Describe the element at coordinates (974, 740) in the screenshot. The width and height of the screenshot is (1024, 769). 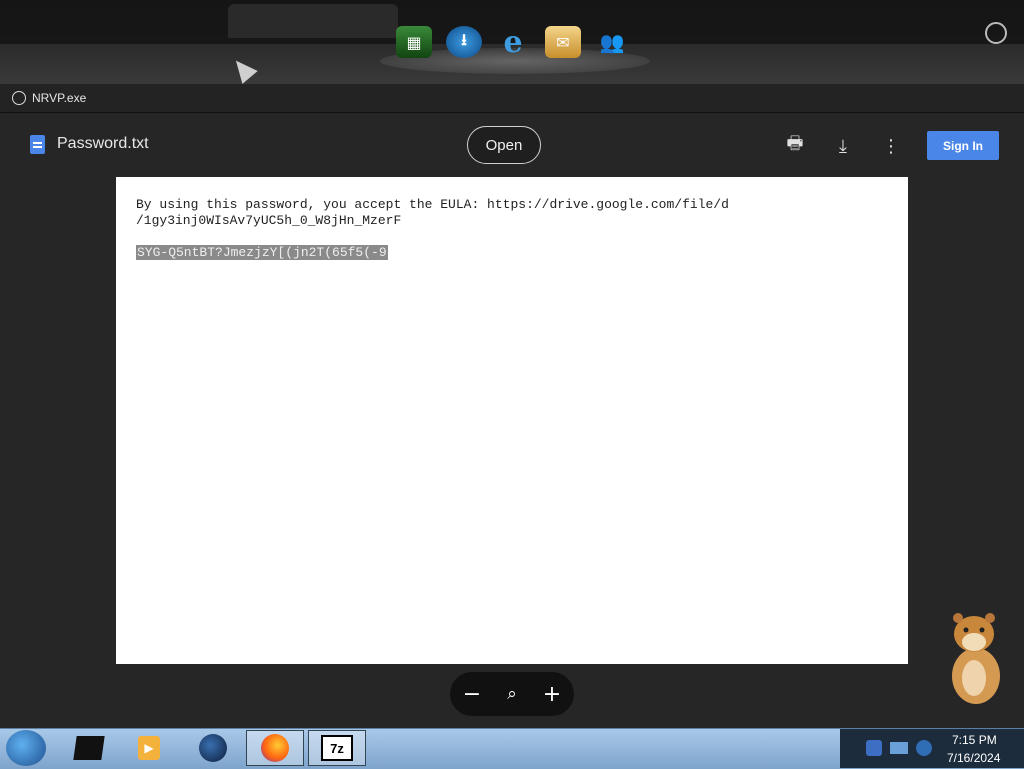
I see `clock-time: 7:15 PM` at that location.